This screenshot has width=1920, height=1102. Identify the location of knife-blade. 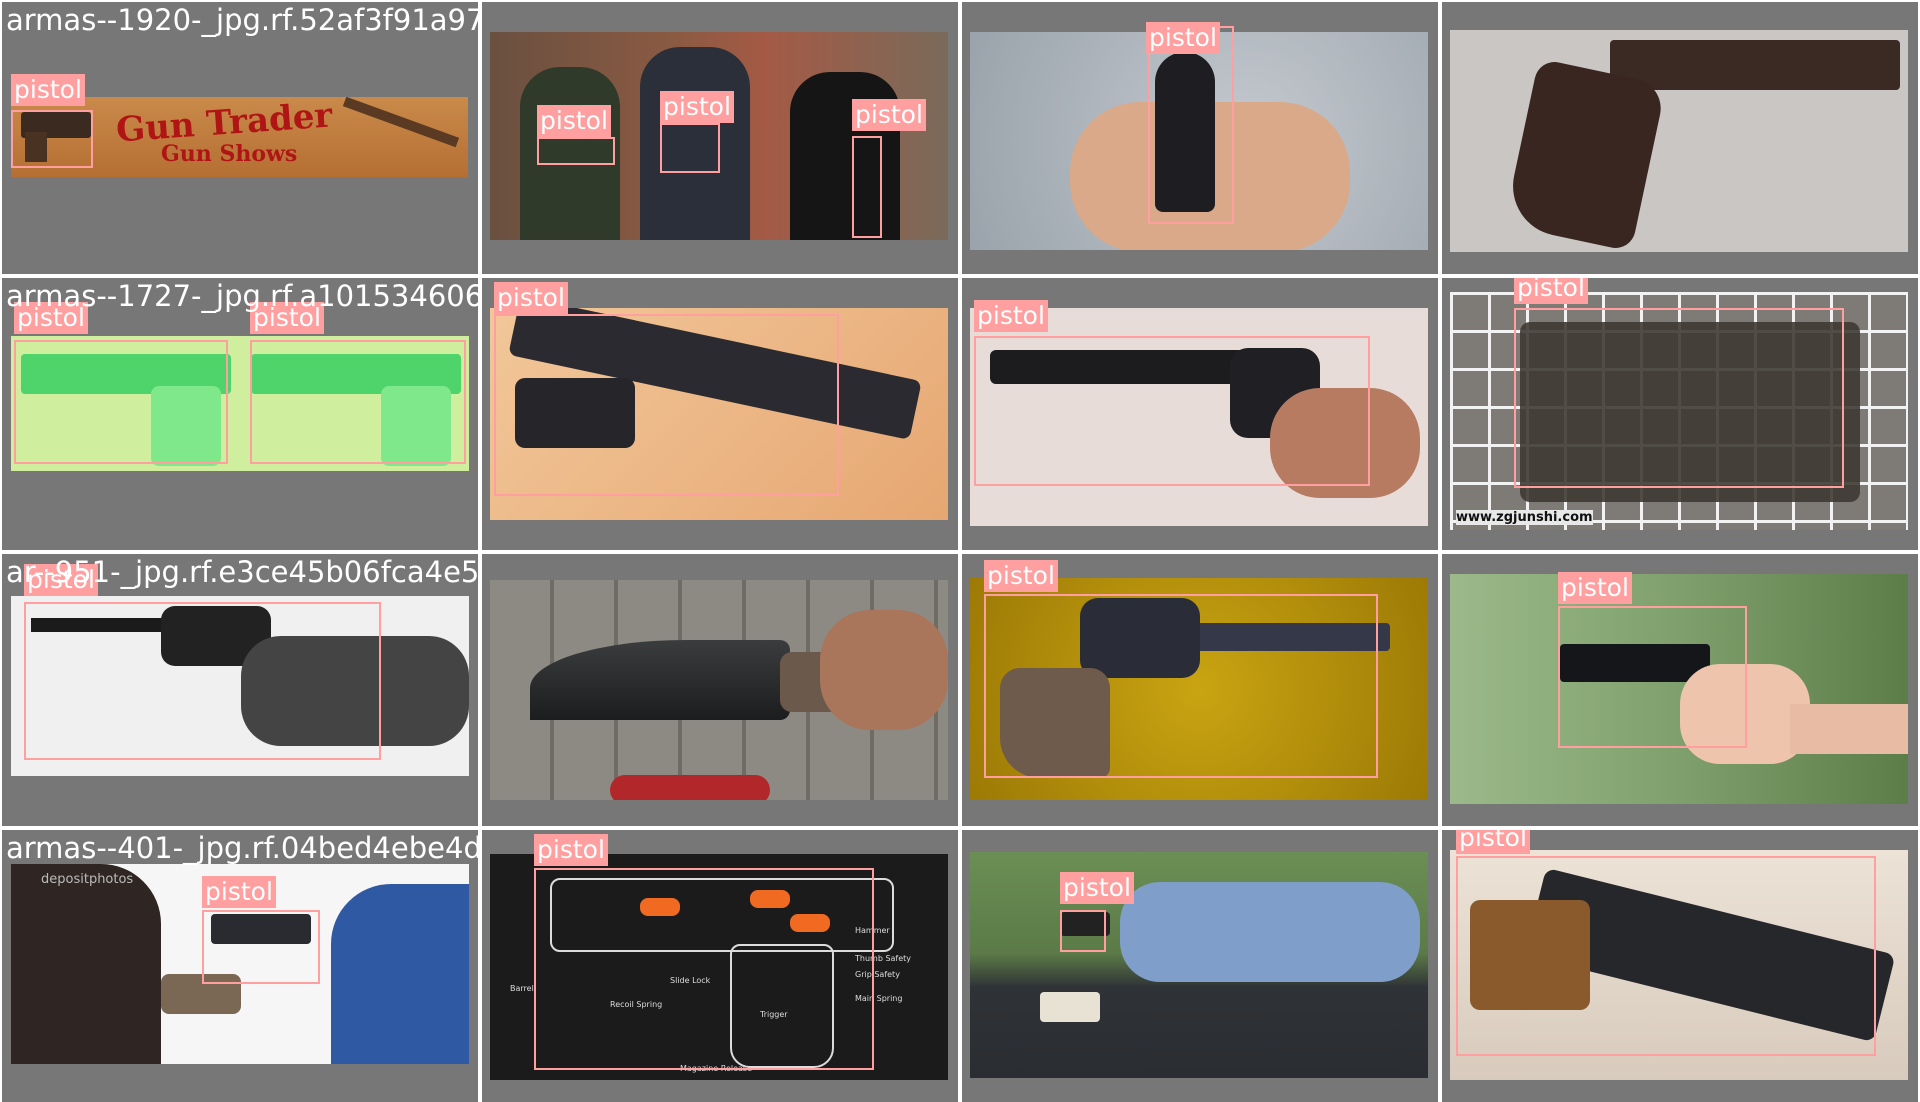
(660, 680).